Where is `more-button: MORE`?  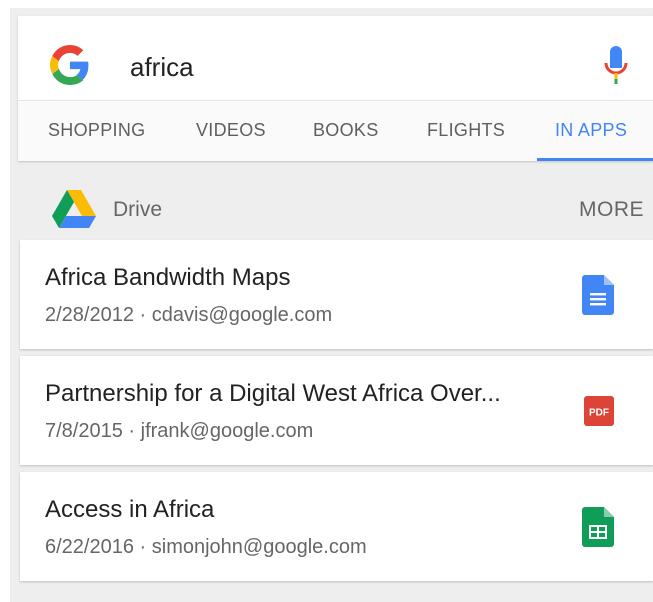 more-button: MORE is located at coordinates (611, 210).